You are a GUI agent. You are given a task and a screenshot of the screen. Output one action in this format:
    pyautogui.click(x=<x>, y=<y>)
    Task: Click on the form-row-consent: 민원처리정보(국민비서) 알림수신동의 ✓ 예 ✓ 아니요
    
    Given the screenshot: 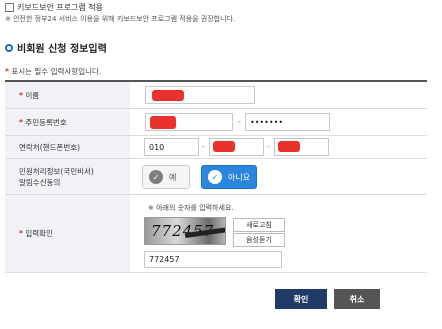 What is the action you would take?
    pyautogui.click(x=216, y=177)
    